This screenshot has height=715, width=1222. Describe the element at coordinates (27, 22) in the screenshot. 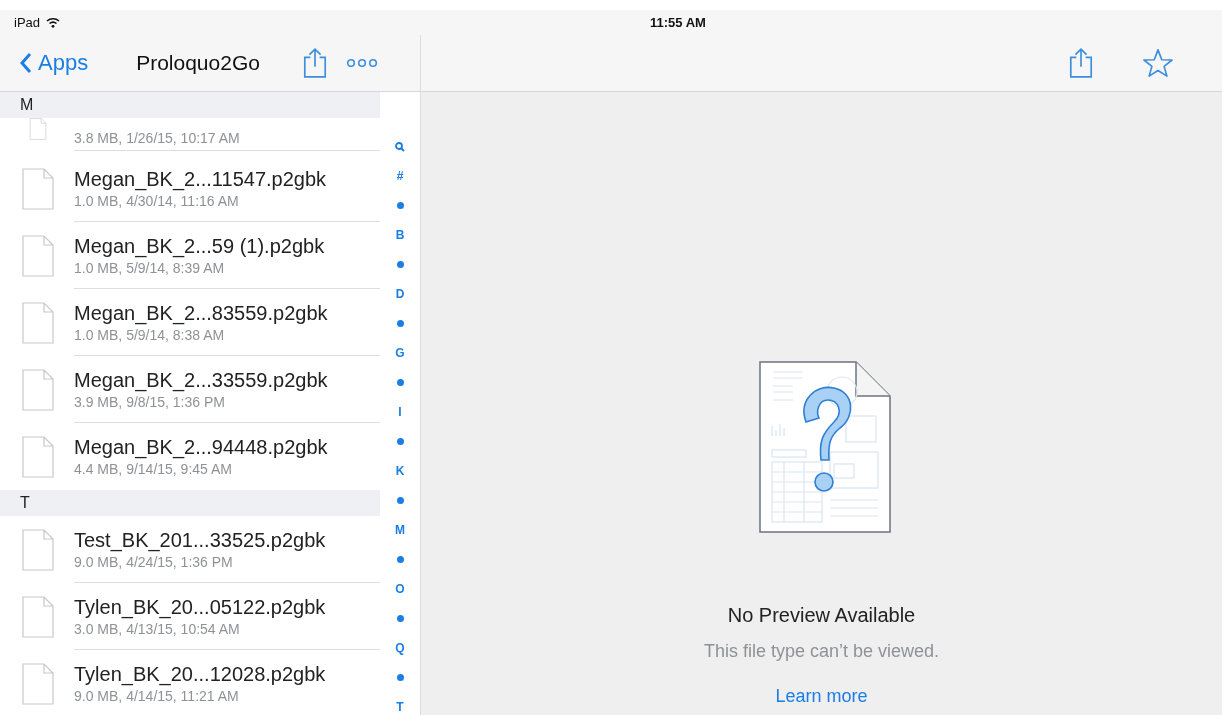

I see `device-name: iPad` at that location.